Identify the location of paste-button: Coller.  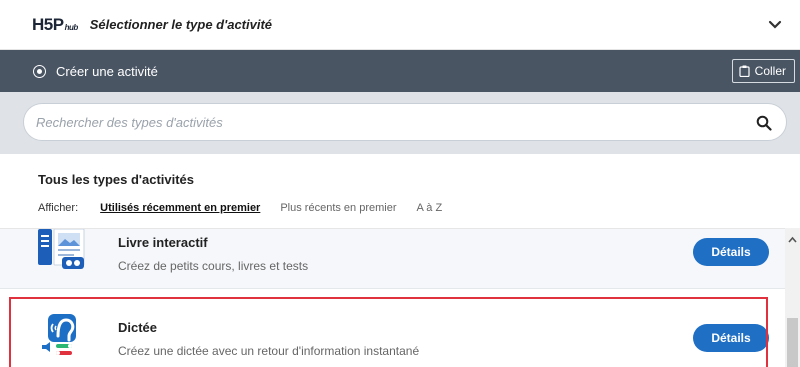
(763, 71).